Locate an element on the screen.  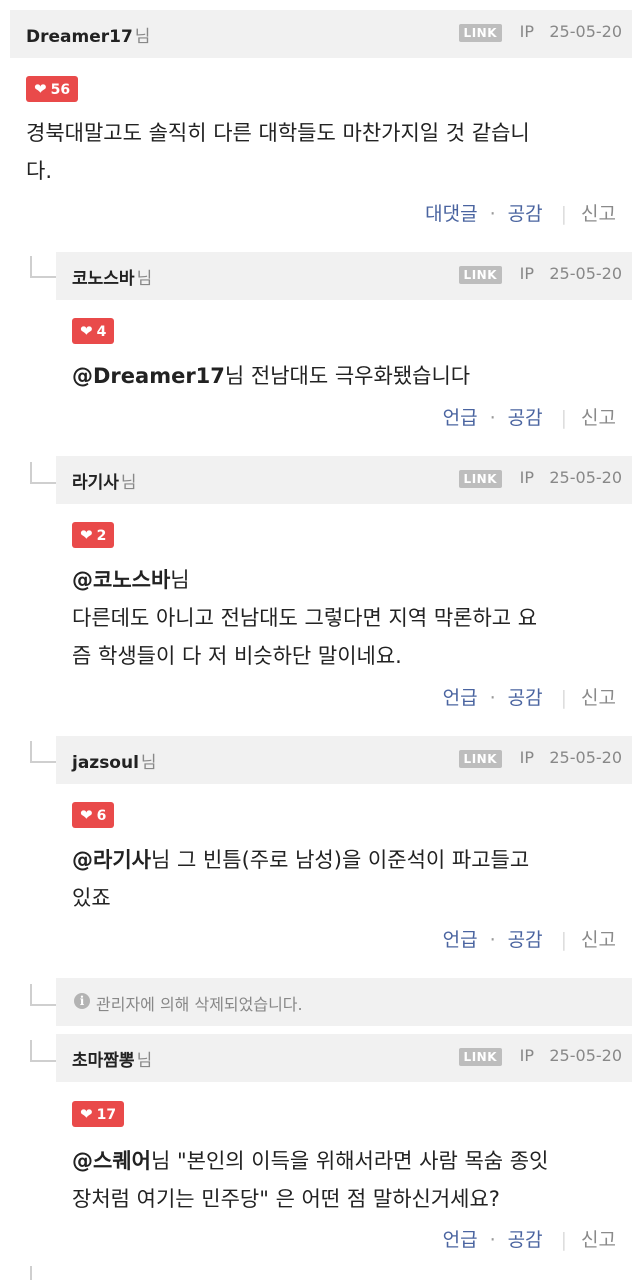
info-icon: i is located at coordinates (82, 1001).